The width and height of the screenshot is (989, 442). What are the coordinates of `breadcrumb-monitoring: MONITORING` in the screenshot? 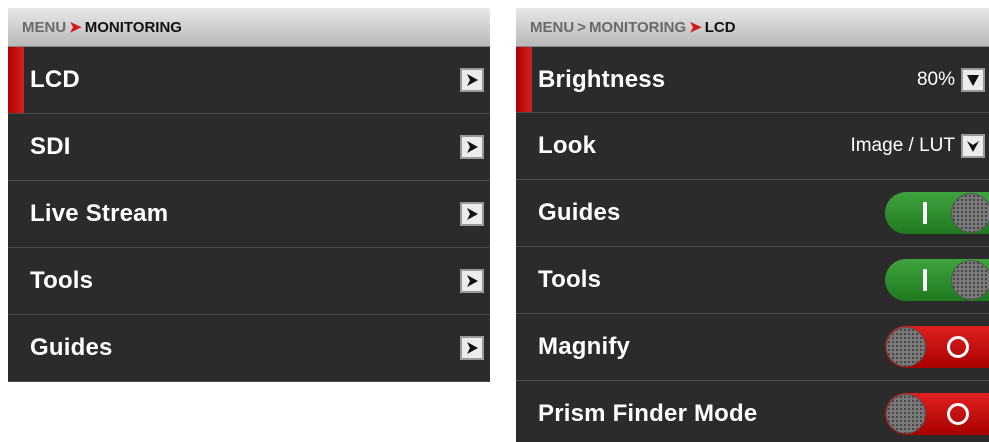 It's located at (637, 27).